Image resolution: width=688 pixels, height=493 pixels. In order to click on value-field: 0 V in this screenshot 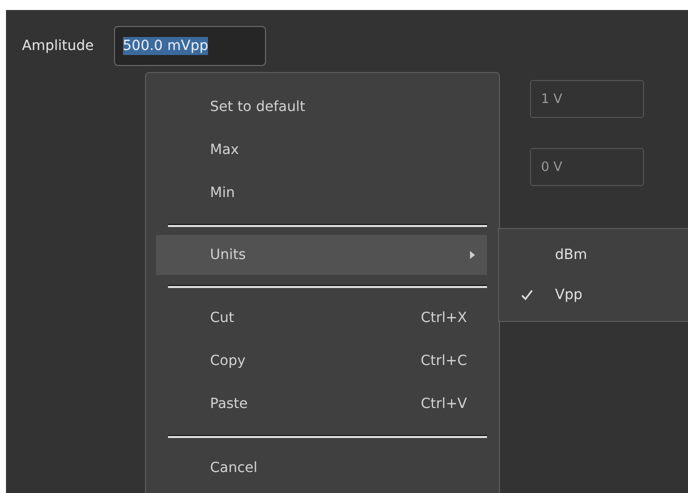, I will do `click(587, 167)`.